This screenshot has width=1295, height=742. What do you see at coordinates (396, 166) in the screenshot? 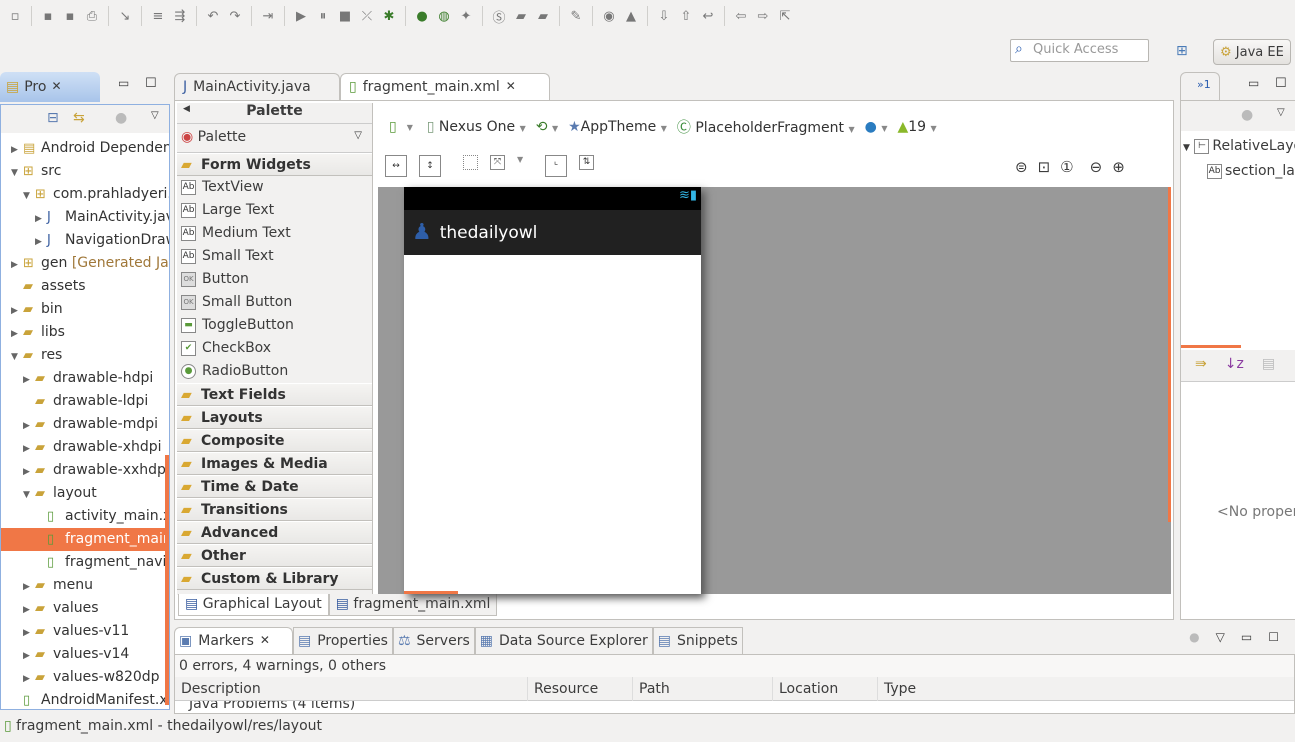
I see `fill-width-button: ↔` at bounding box center [396, 166].